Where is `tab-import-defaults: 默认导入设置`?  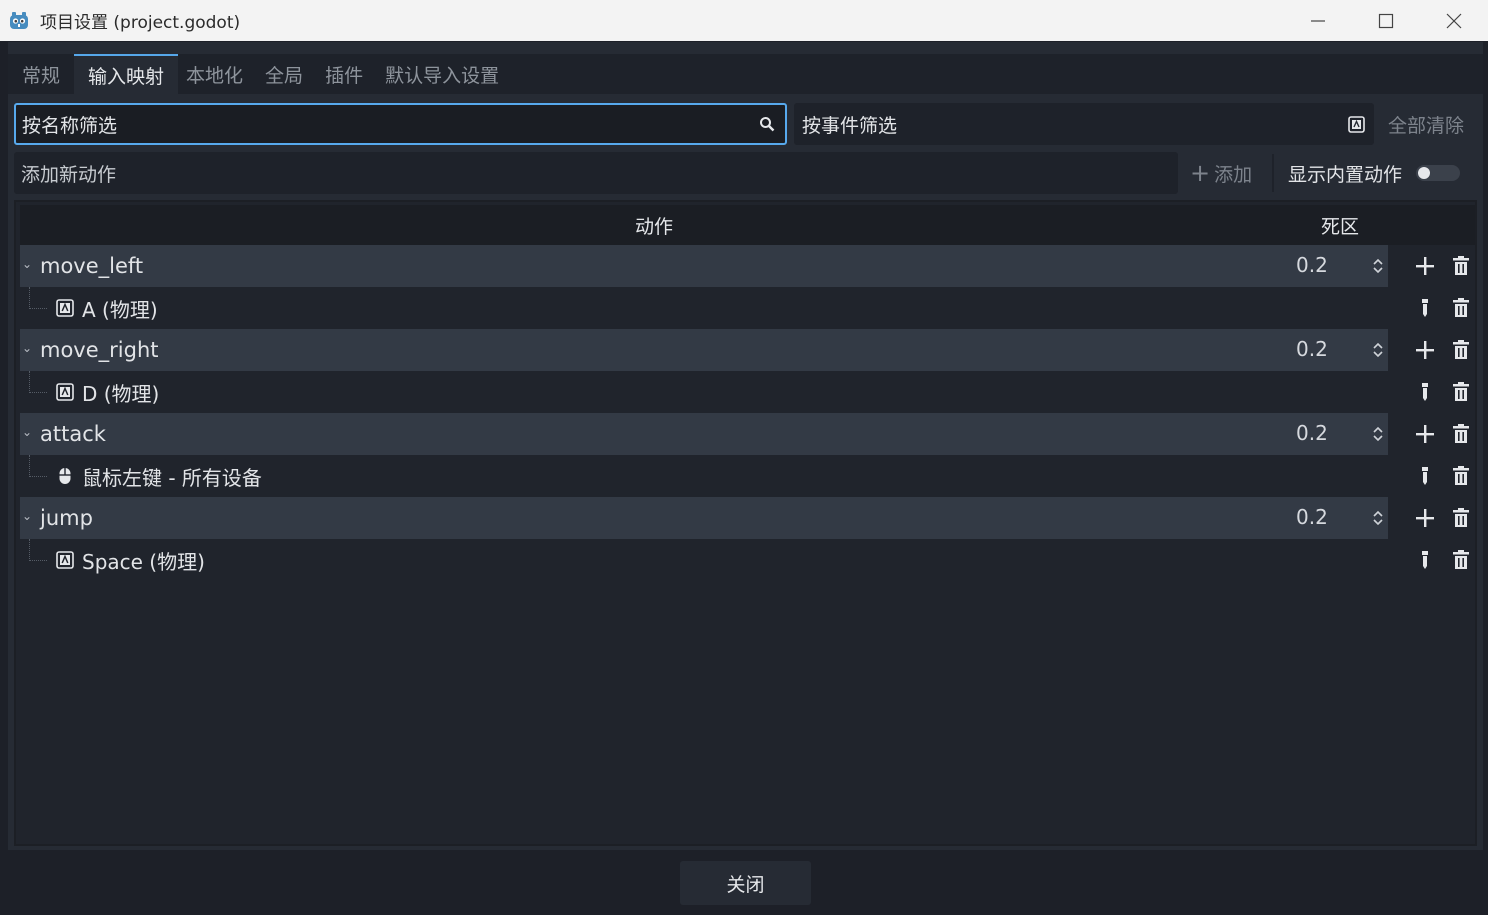
tab-import-defaults: 默认导入设置 is located at coordinates (445, 74).